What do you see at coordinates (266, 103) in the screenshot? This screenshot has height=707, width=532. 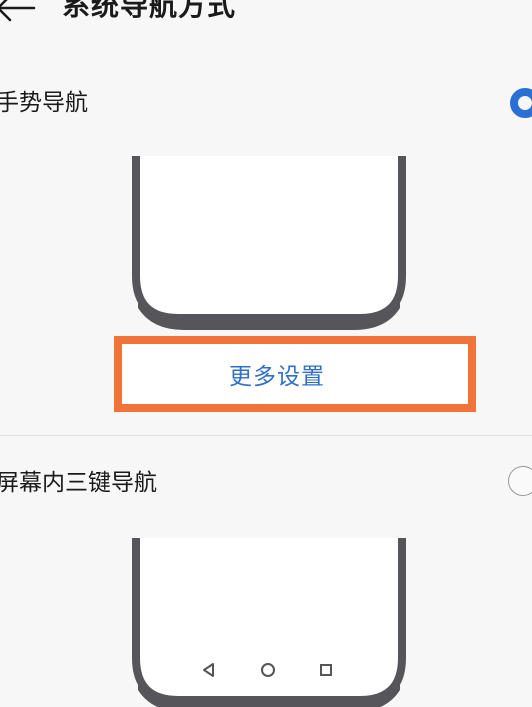 I see `option-gesture-navigation: 手势导航` at bounding box center [266, 103].